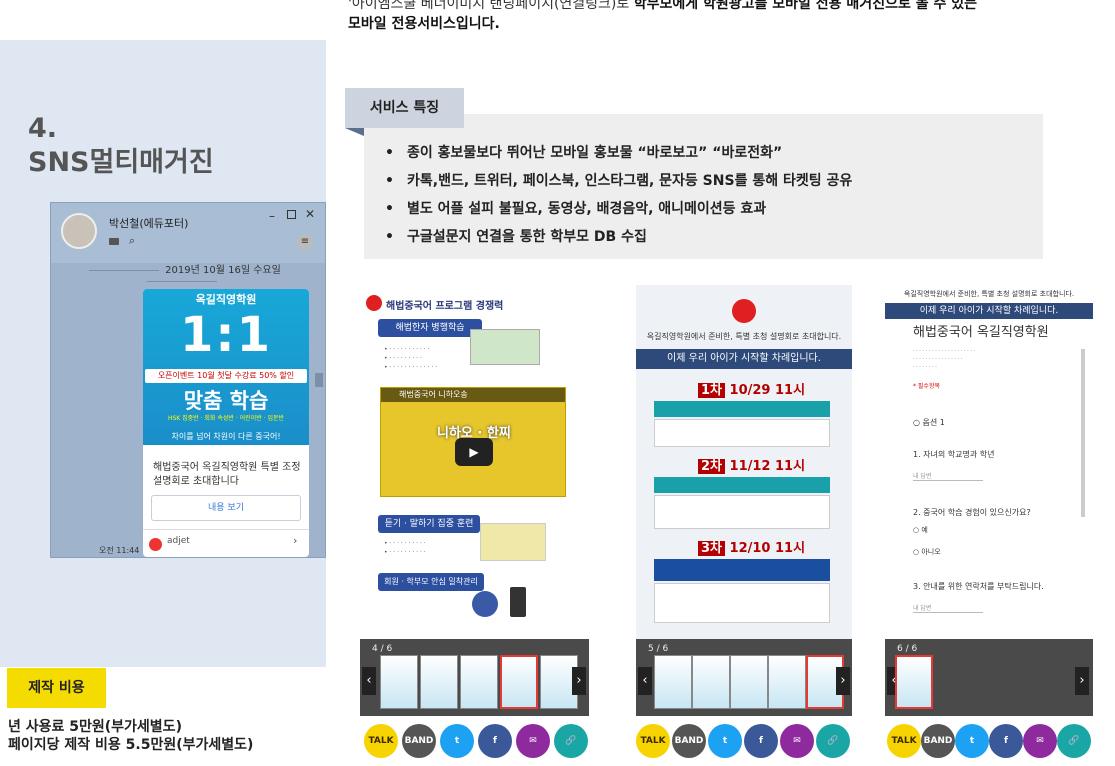  What do you see at coordinates (430, 328) in the screenshot?
I see `section-label: 해법한자 병행학습` at bounding box center [430, 328].